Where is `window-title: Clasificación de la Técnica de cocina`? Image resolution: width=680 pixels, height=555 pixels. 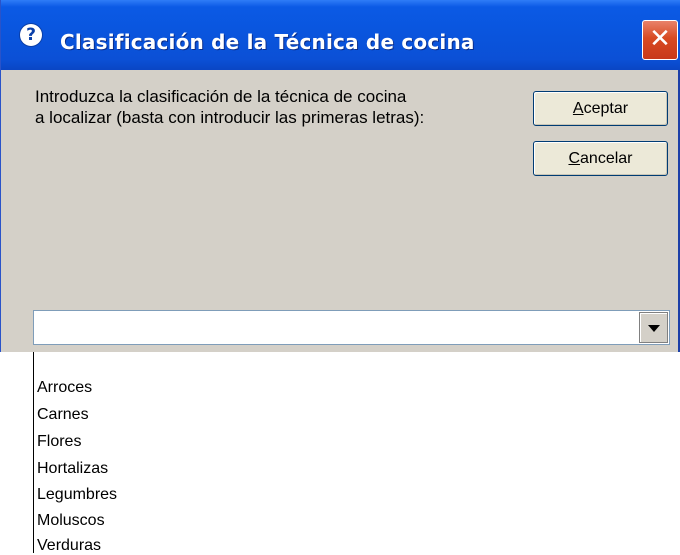
window-title: Clasificación de la Técnica de cocina is located at coordinates (267, 42).